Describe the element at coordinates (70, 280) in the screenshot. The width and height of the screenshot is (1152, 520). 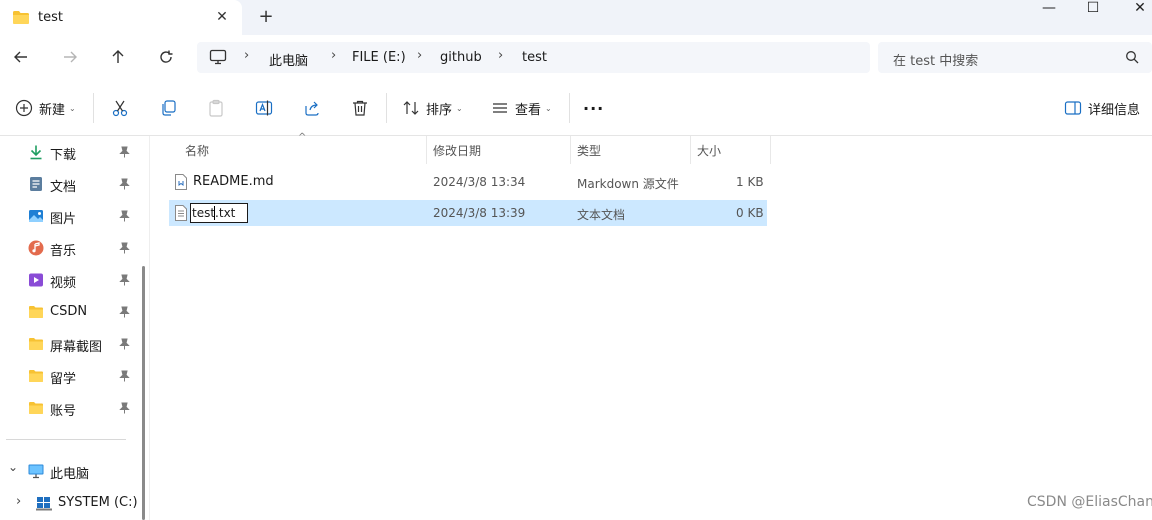
I see `sidebar-item-videos: 视频` at that location.